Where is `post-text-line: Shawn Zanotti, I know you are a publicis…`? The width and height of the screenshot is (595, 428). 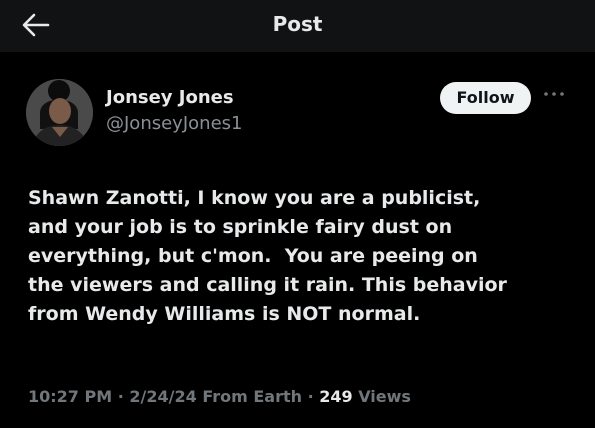 post-text-line: Shawn Zanotti, I know you are a publicis… is located at coordinates (254, 198).